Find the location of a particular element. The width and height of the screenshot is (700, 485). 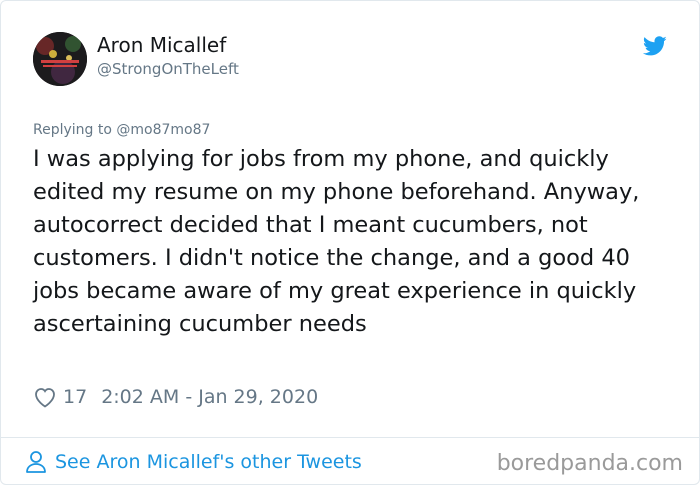

see-other-tweets-link: See Aron Micallef's other Tweets is located at coordinates (193, 462).